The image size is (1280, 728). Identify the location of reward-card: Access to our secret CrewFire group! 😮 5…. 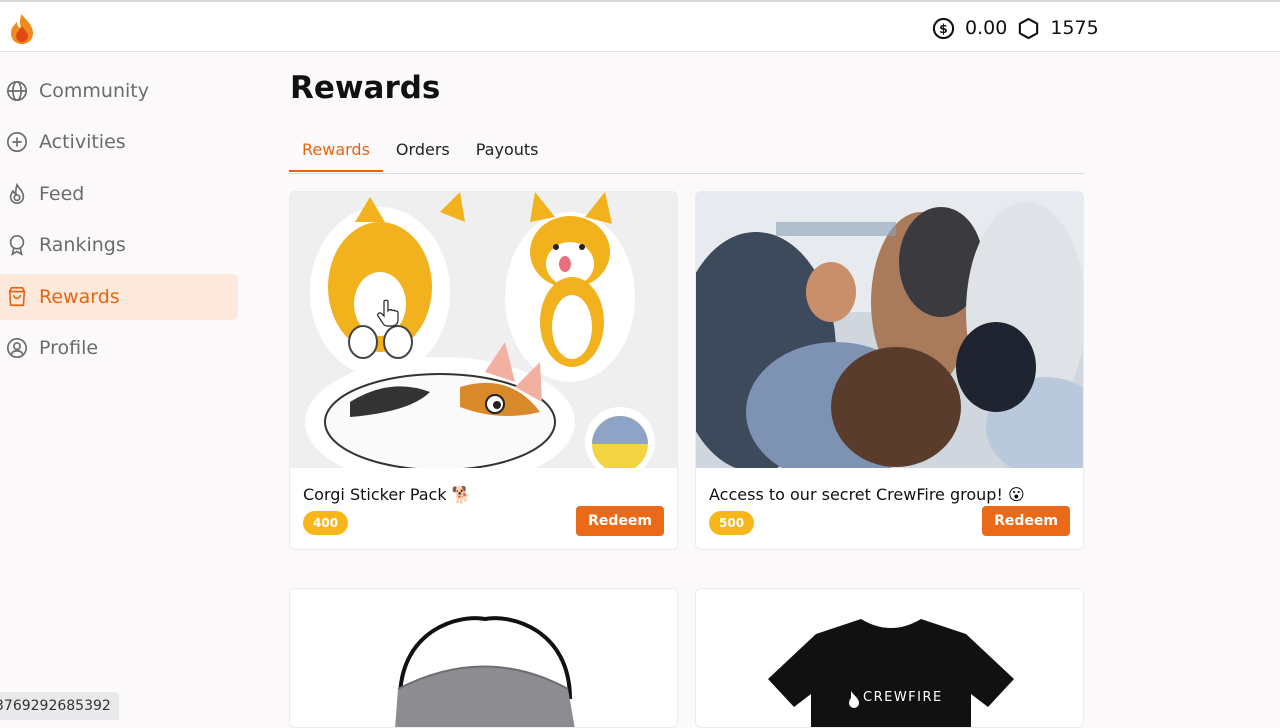
(889, 370).